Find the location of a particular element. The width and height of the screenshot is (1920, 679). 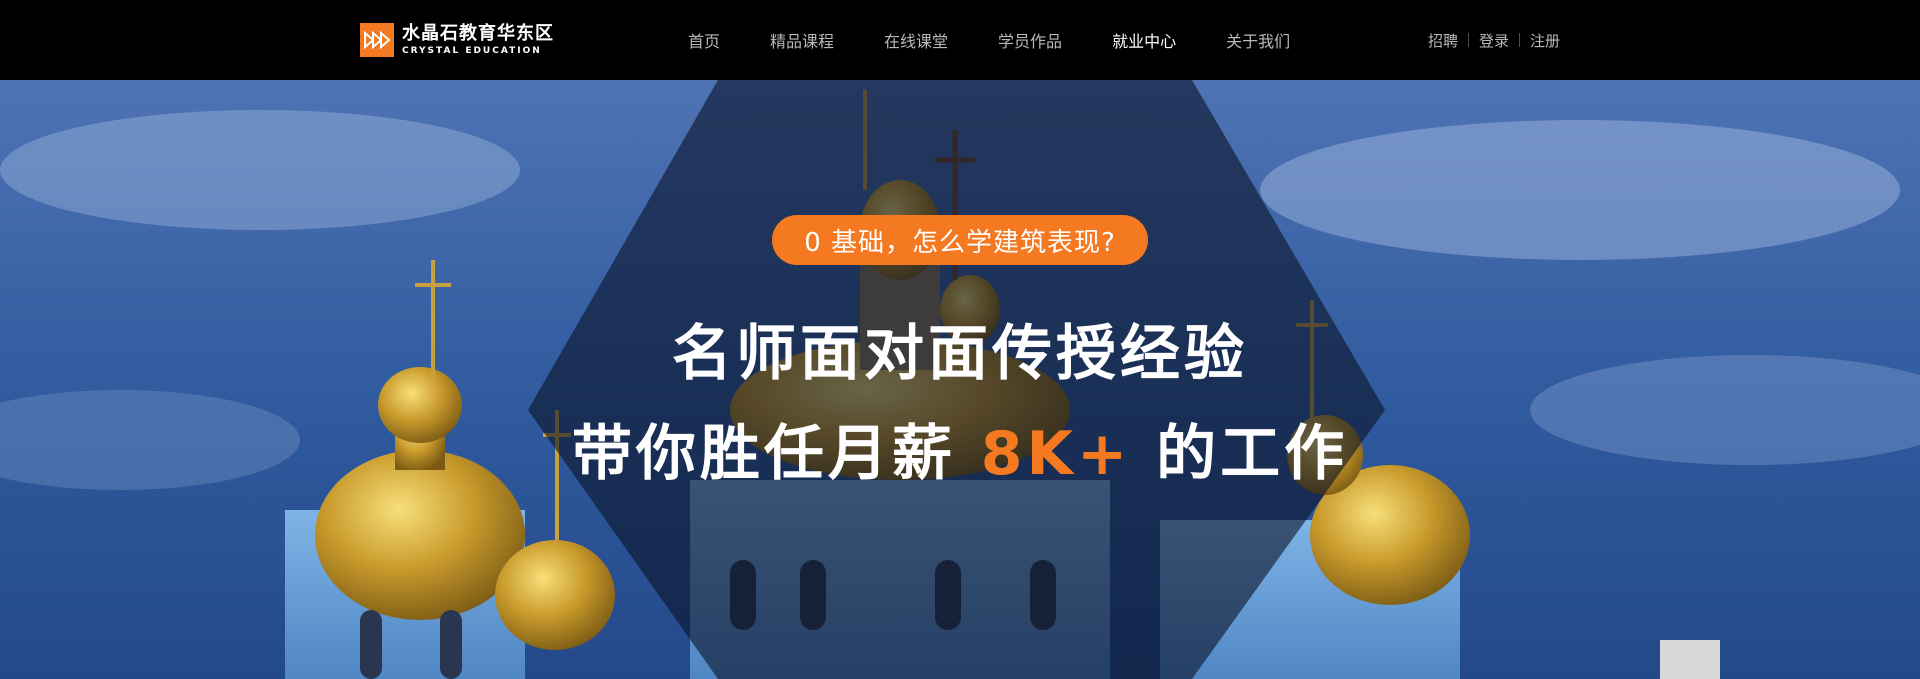

headline-prefix: 带你胜任月薪 is located at coordinates (776, 454).